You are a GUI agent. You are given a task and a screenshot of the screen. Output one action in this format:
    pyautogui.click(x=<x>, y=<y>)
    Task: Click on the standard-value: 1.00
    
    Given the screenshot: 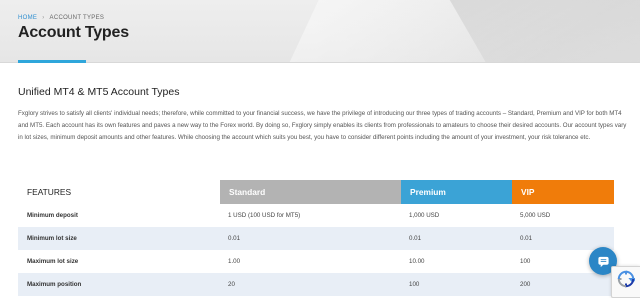 What is the action you would take?
    pyautogui.click(x=234, y=261)
    